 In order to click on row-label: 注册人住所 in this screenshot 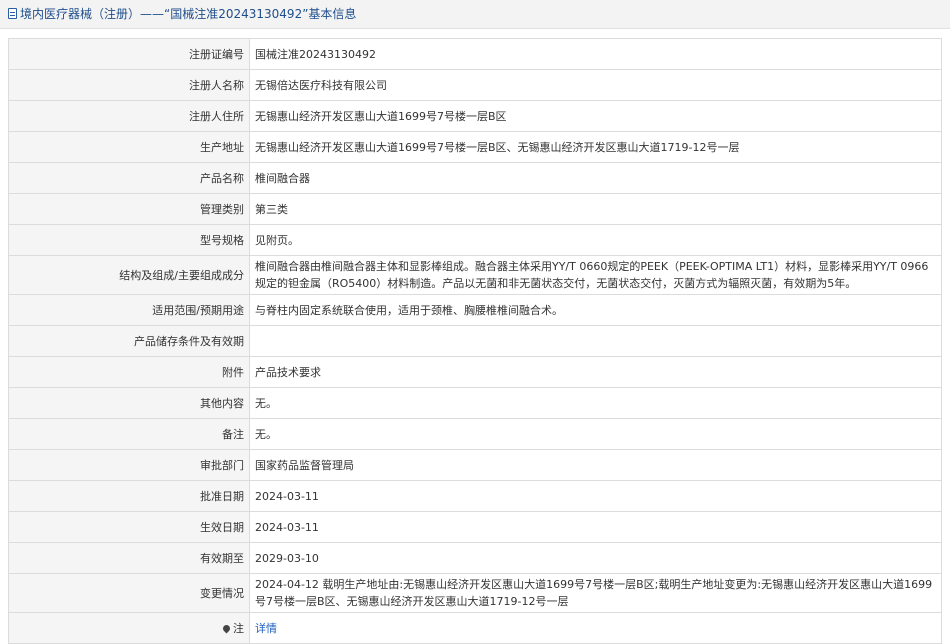, I will do `click(129, 116)`.